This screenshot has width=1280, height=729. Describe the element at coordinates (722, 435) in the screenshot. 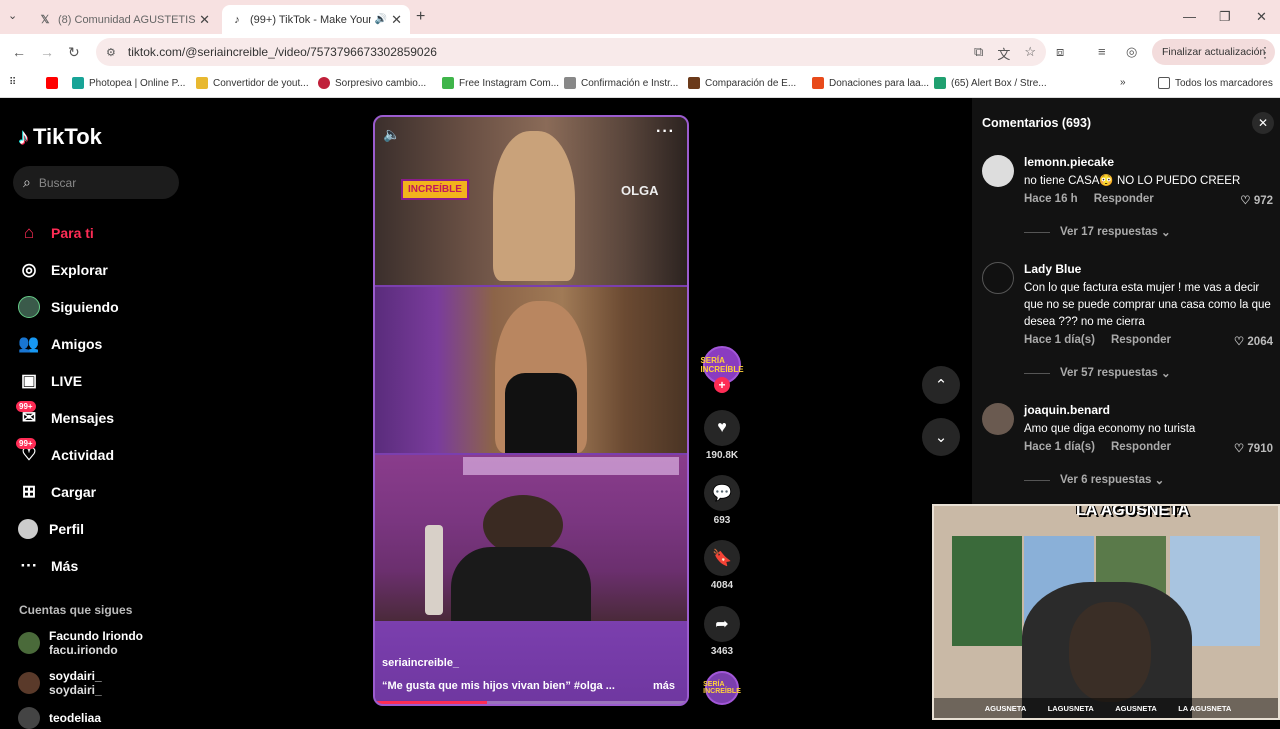

I see `like-button: ♥ 190.8K` at that location.